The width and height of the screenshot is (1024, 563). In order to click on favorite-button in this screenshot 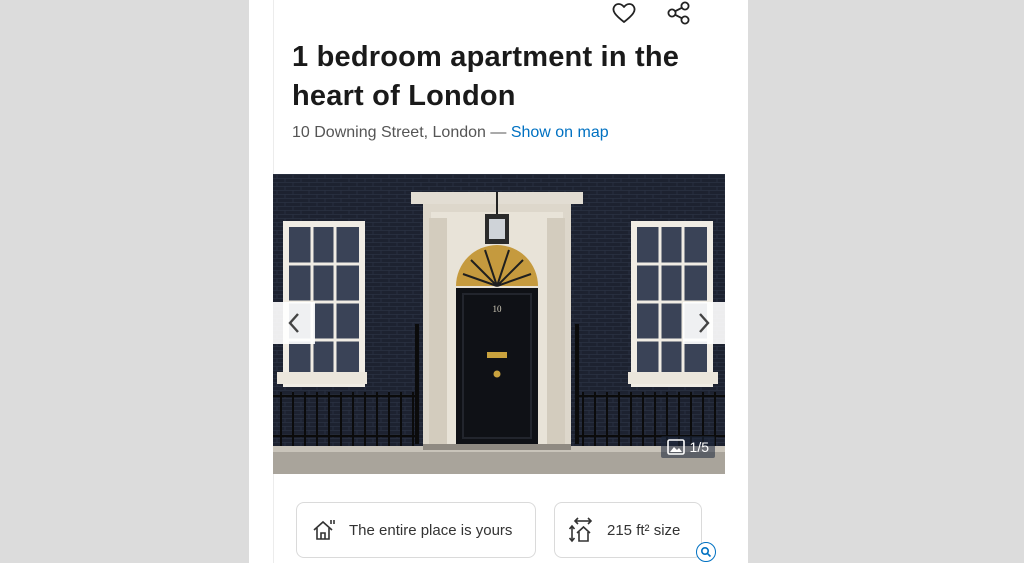, I will do `click(624, 13)`.